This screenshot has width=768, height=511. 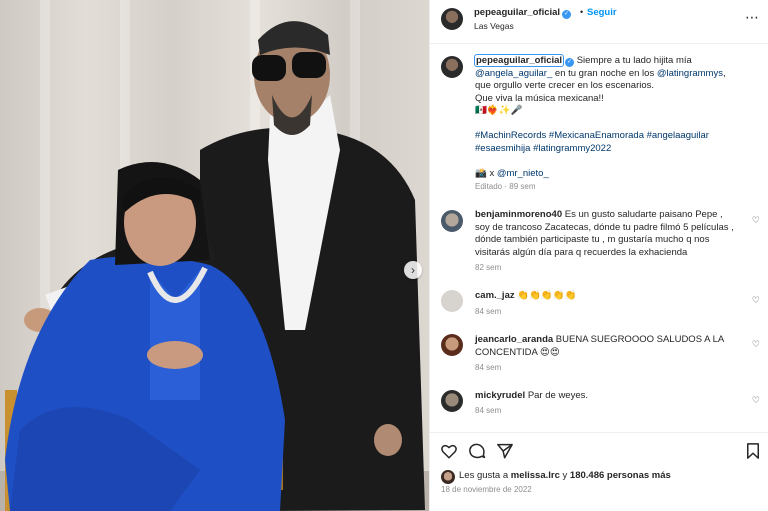 What do you see at coordinates (477, 451) in the screenshot?
I see `comment-bubble-icon` at bounding box center [477, 451].